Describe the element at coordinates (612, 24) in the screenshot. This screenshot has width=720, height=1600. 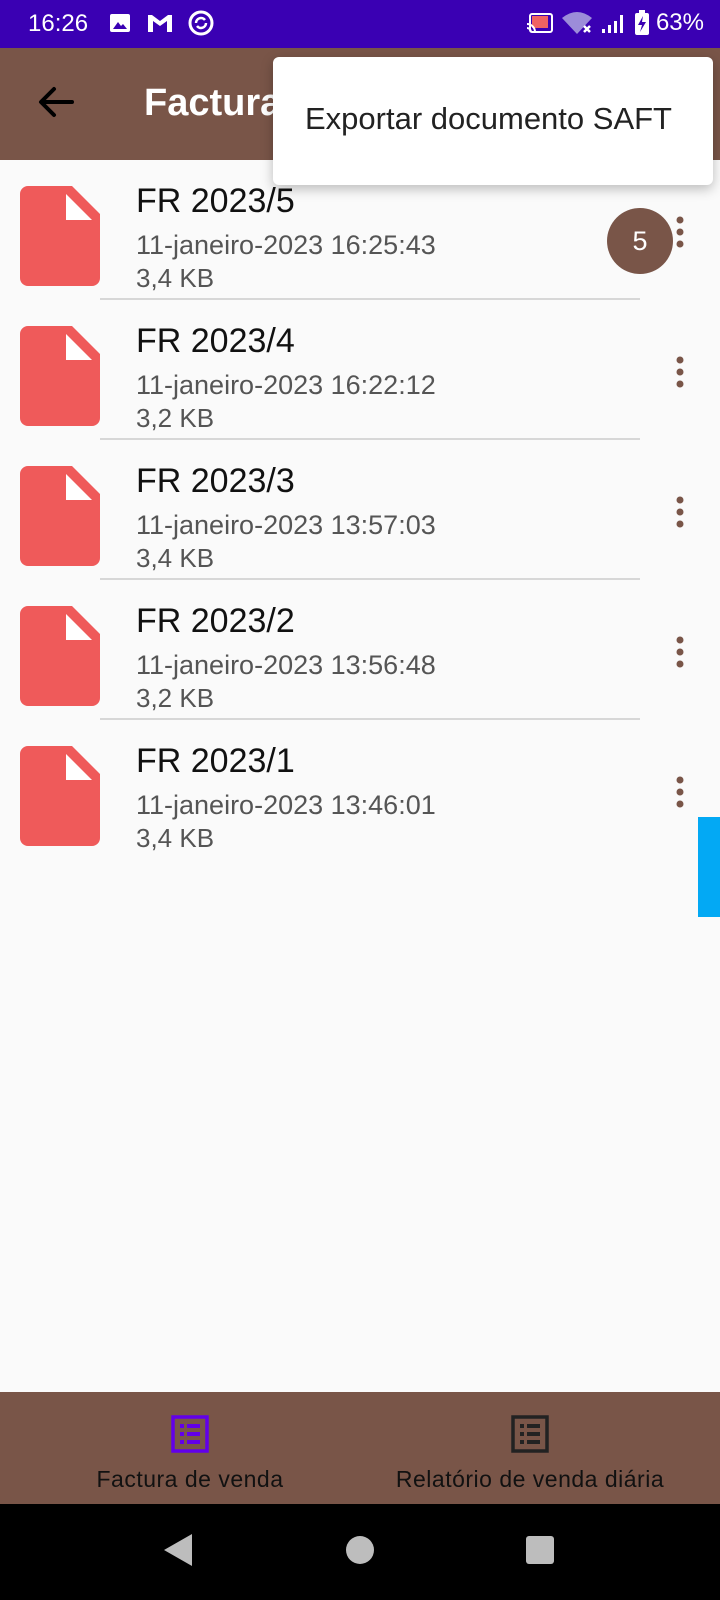
I see `signal-icon` at that location.